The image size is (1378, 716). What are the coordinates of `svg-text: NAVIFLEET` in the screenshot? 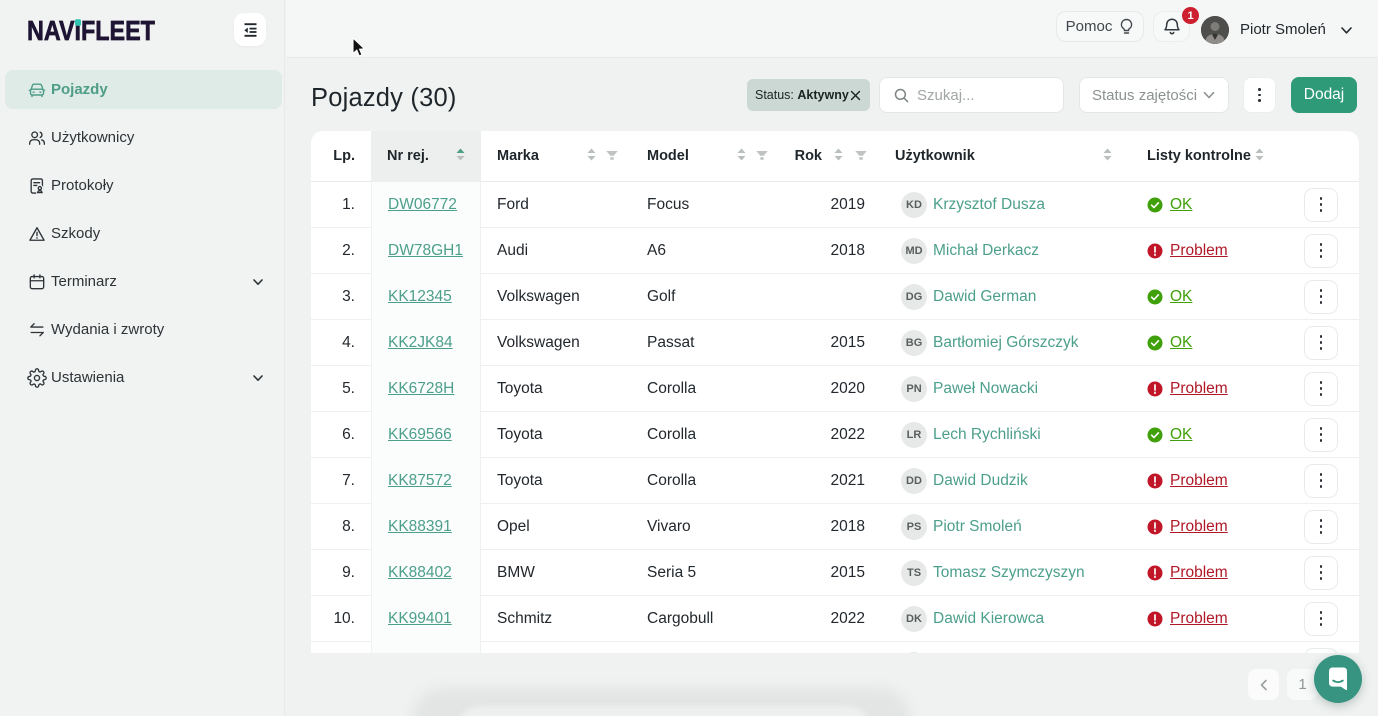 It's located at (91, 30).